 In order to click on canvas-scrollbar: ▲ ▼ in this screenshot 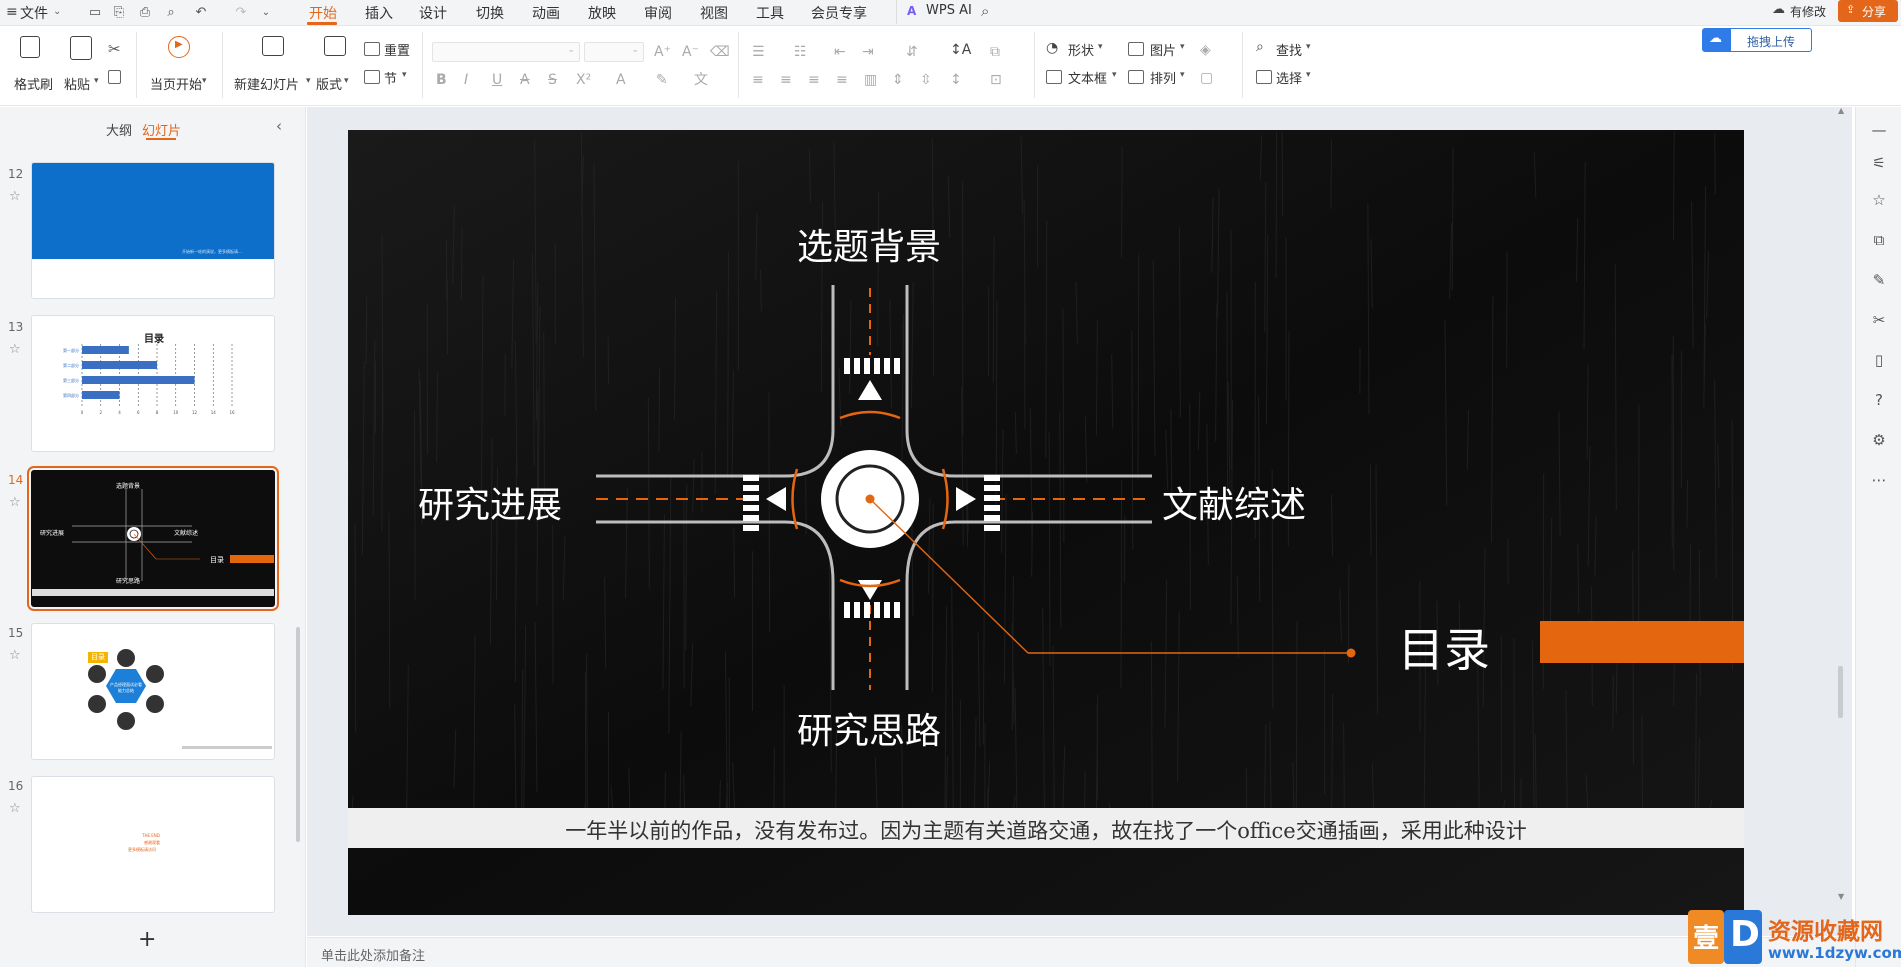, I will do `click(1841, 521)`.